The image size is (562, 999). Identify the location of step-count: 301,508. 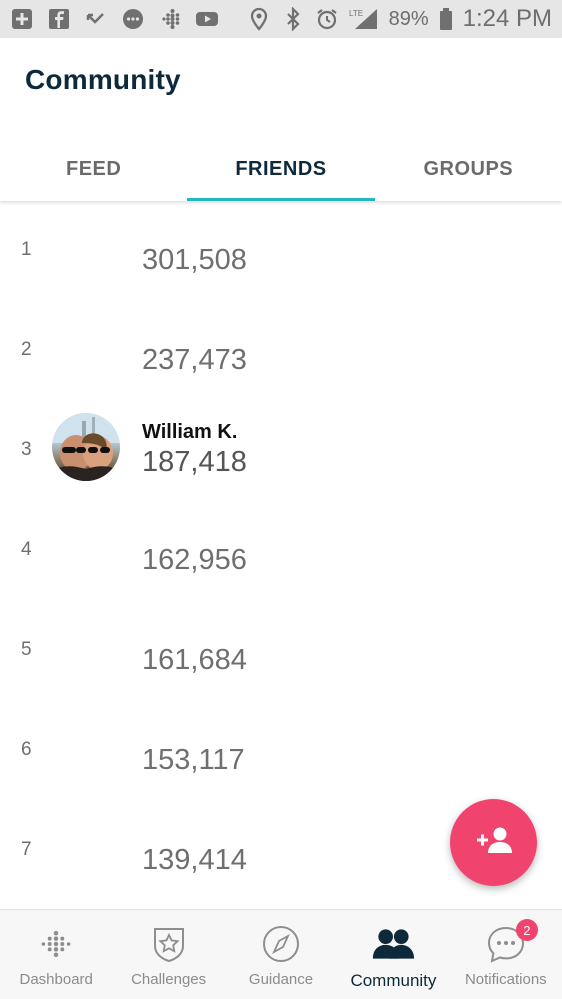
(194, 260).